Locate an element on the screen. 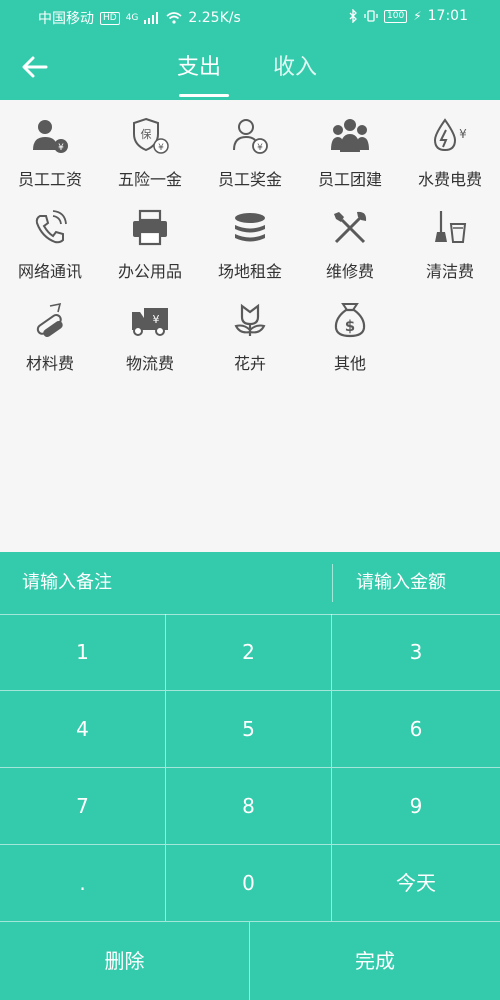  tab-income: 收入 is located at coordinates (295, 68).